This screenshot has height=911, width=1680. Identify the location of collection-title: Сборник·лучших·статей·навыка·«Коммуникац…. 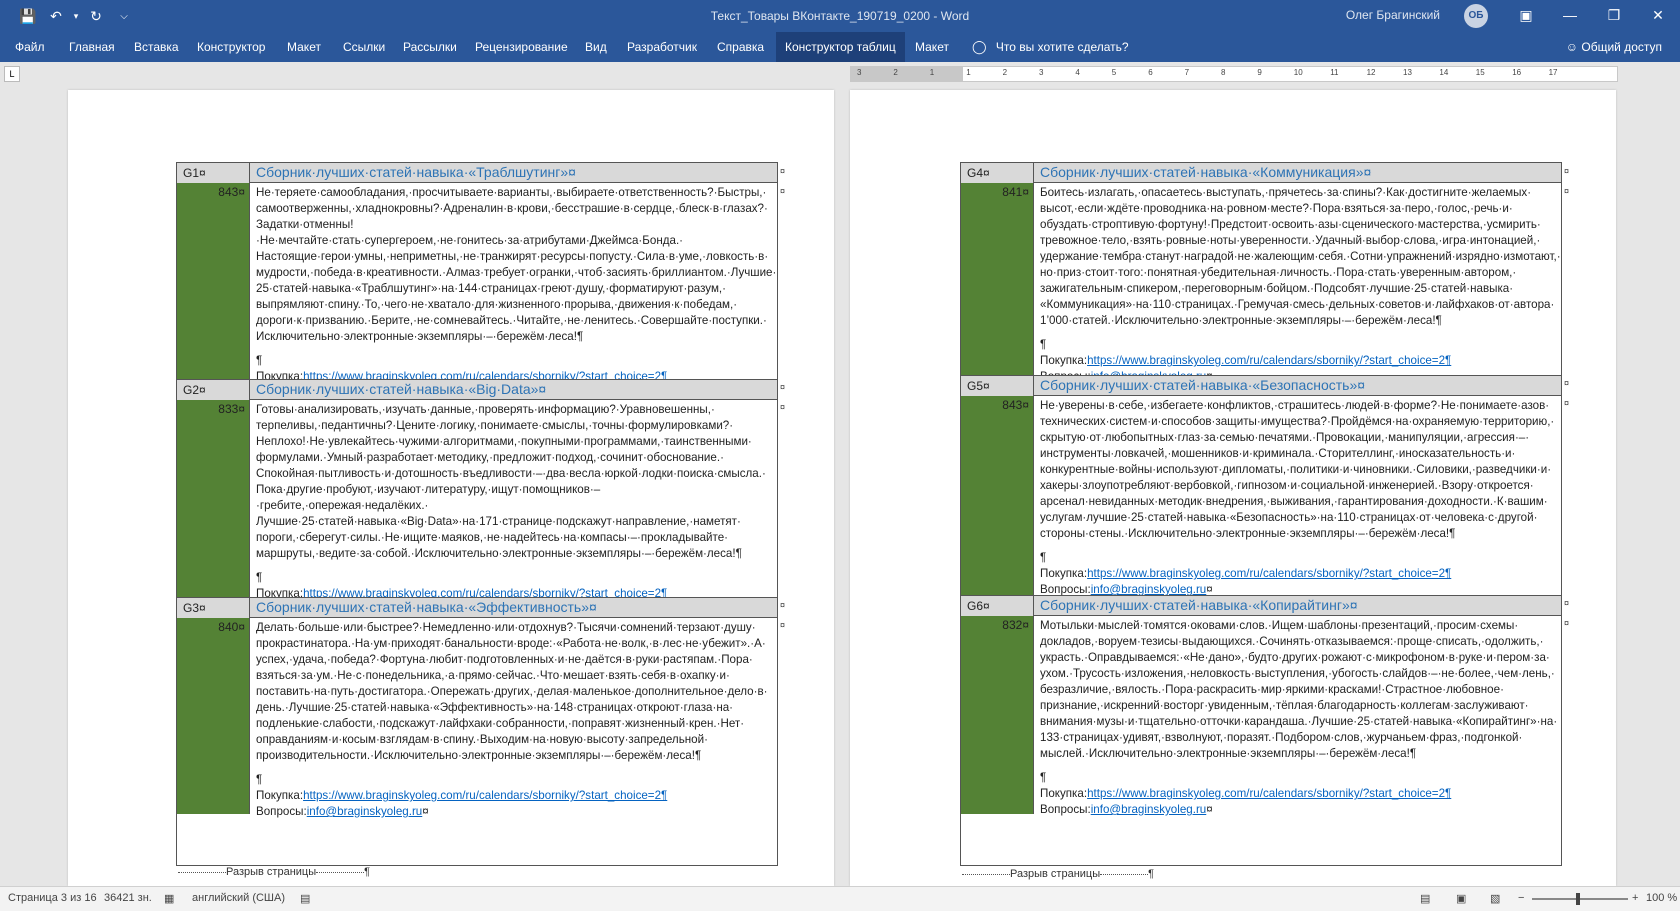
(1297, 173).